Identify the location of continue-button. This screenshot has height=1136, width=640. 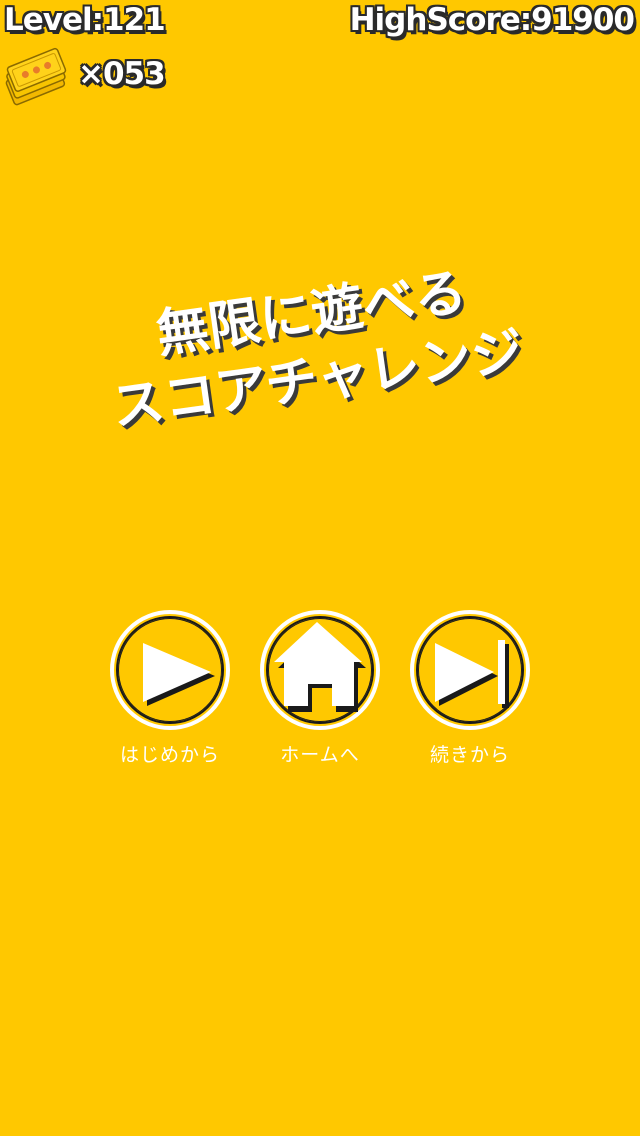
(470, 670).